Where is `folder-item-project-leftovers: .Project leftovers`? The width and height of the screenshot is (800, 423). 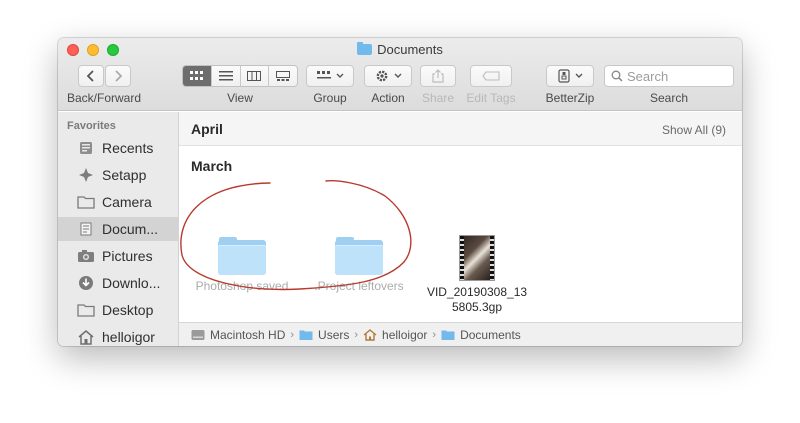 folder-item-project-leftovers: .Project leftovers is located at coordinates (359, 265).